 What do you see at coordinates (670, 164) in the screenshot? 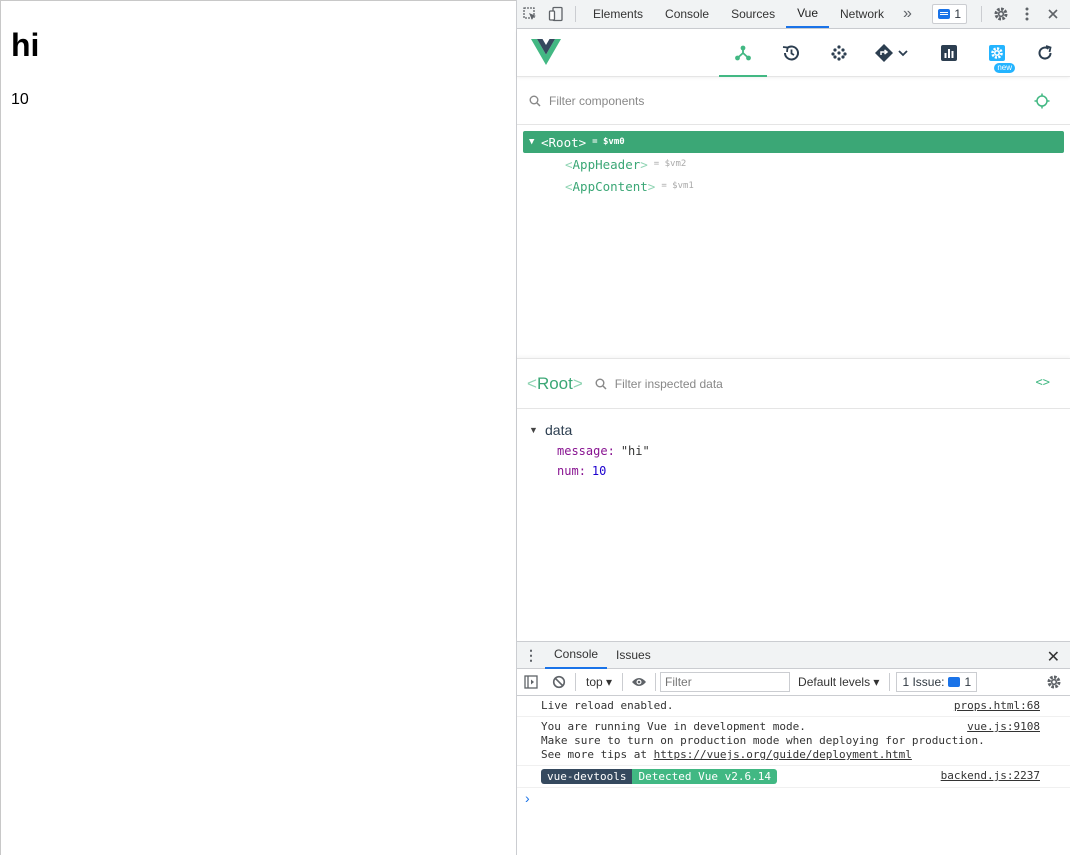
I see `vm-ref: = $vm2` at bounding box center [670, 164].